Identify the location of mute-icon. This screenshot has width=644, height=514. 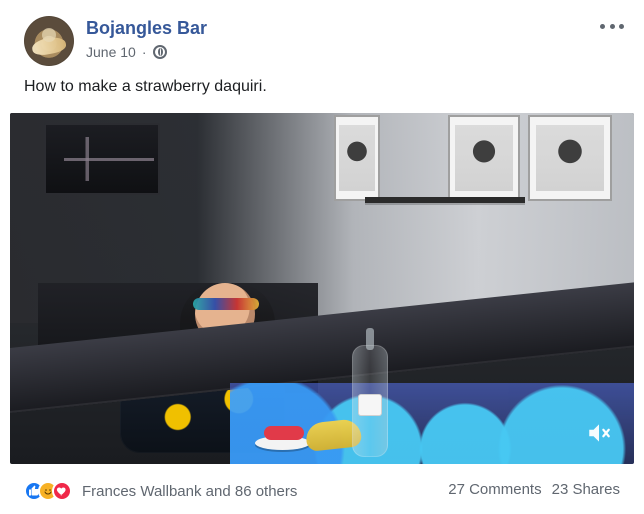
(599, 433).